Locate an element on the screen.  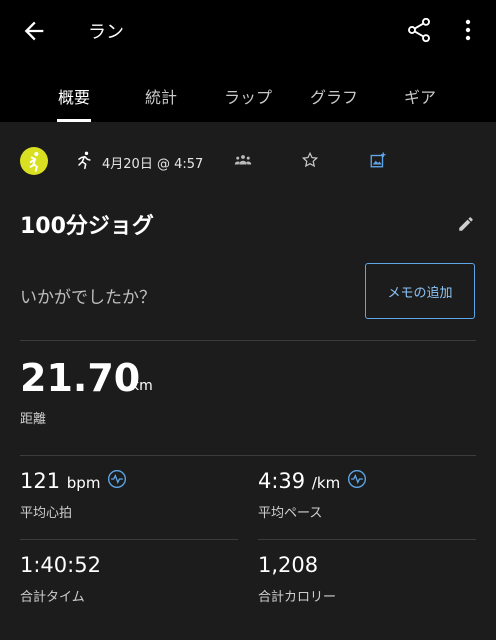
add-photo-icon is located at coordinates (378, 160).